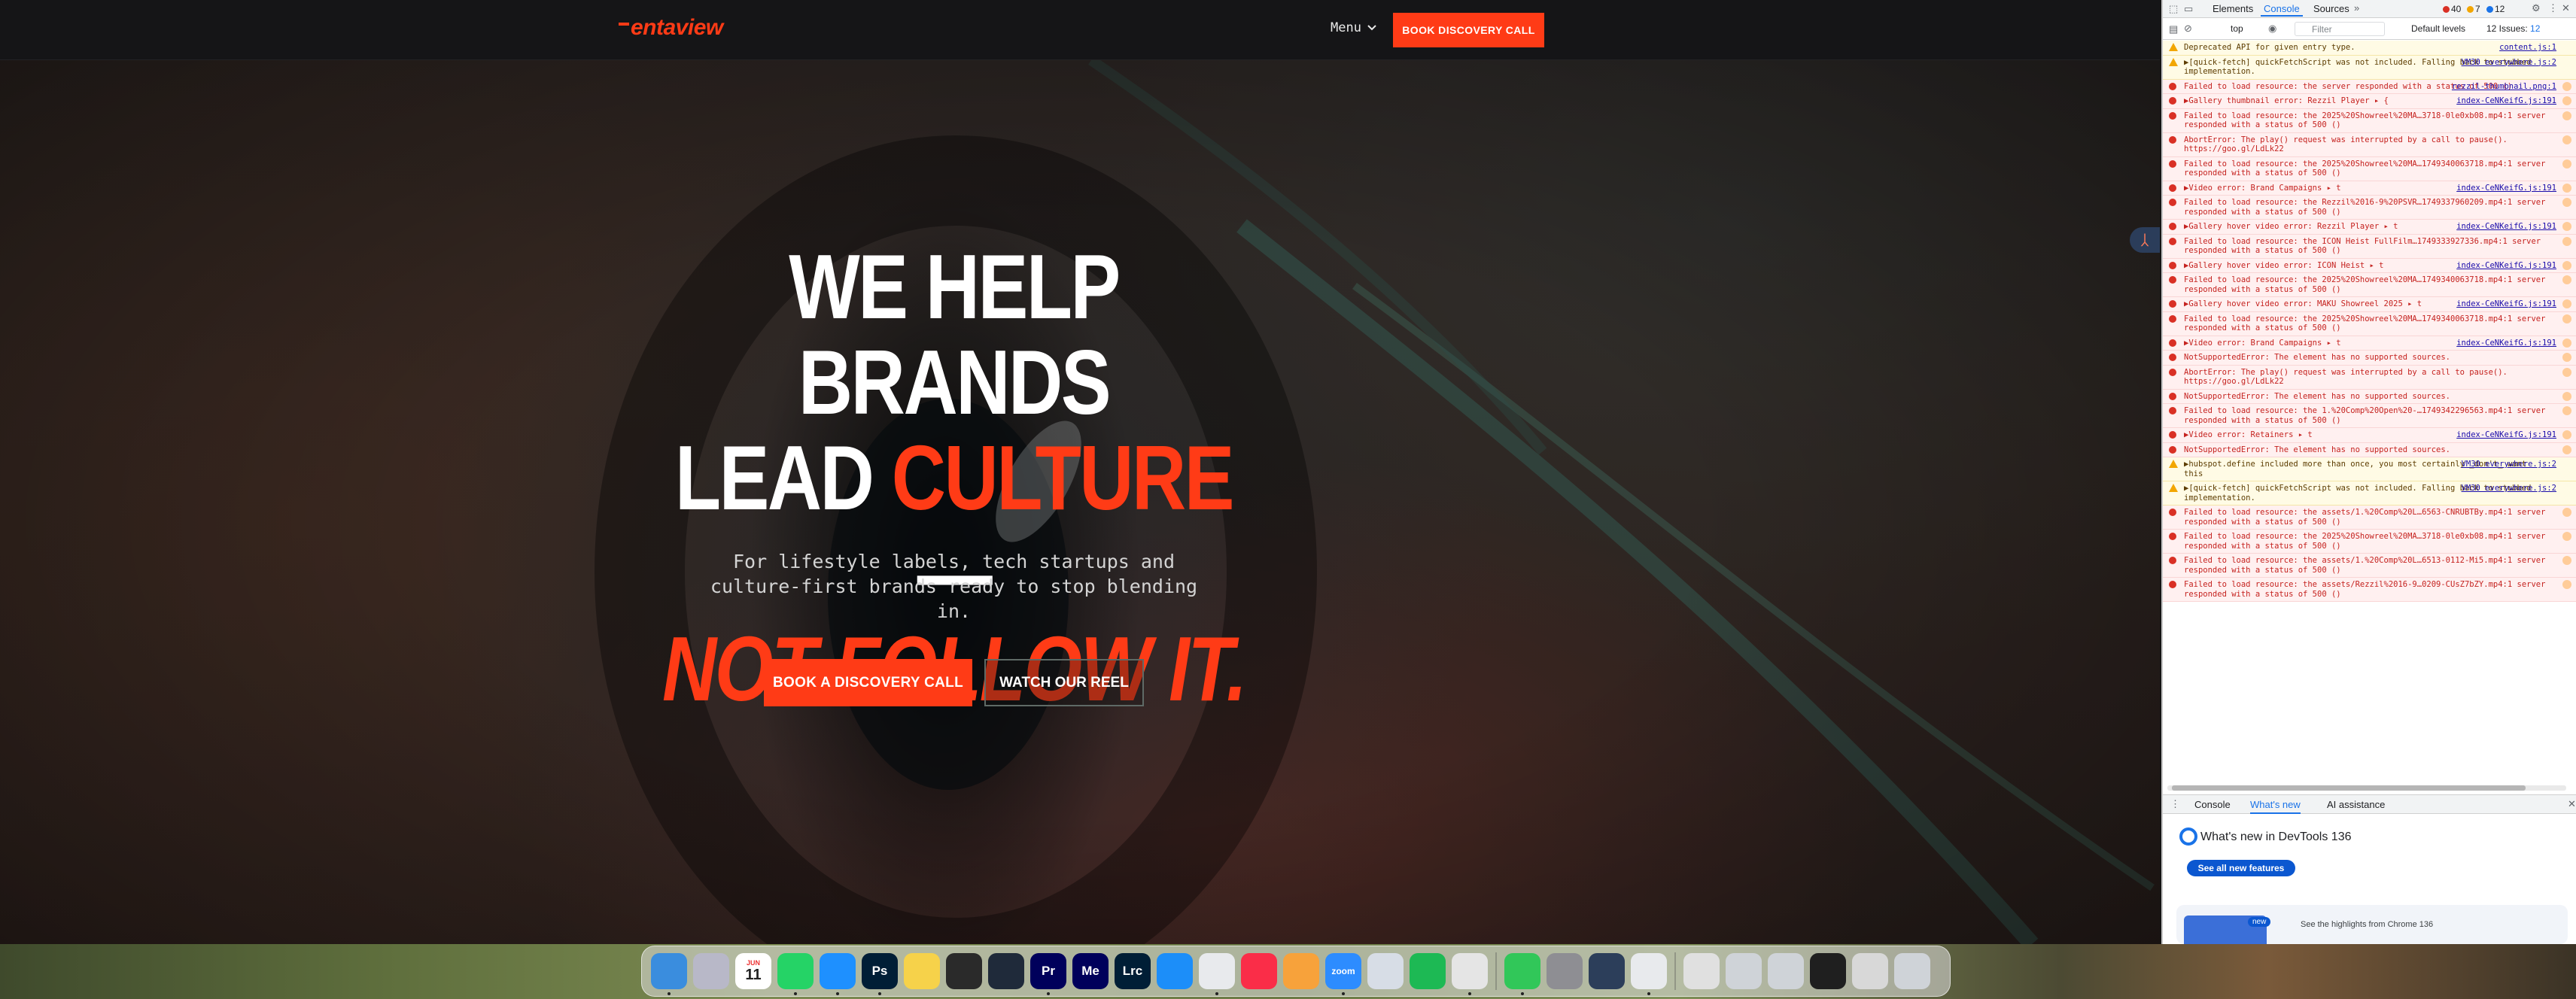 The width and height of the screenshot is (2576, 999). What do you see at coordinates (2173, 29) in the screenshot?
I see `sidebar-toggle-icon: ▤` at bounding box center [2173, 29].